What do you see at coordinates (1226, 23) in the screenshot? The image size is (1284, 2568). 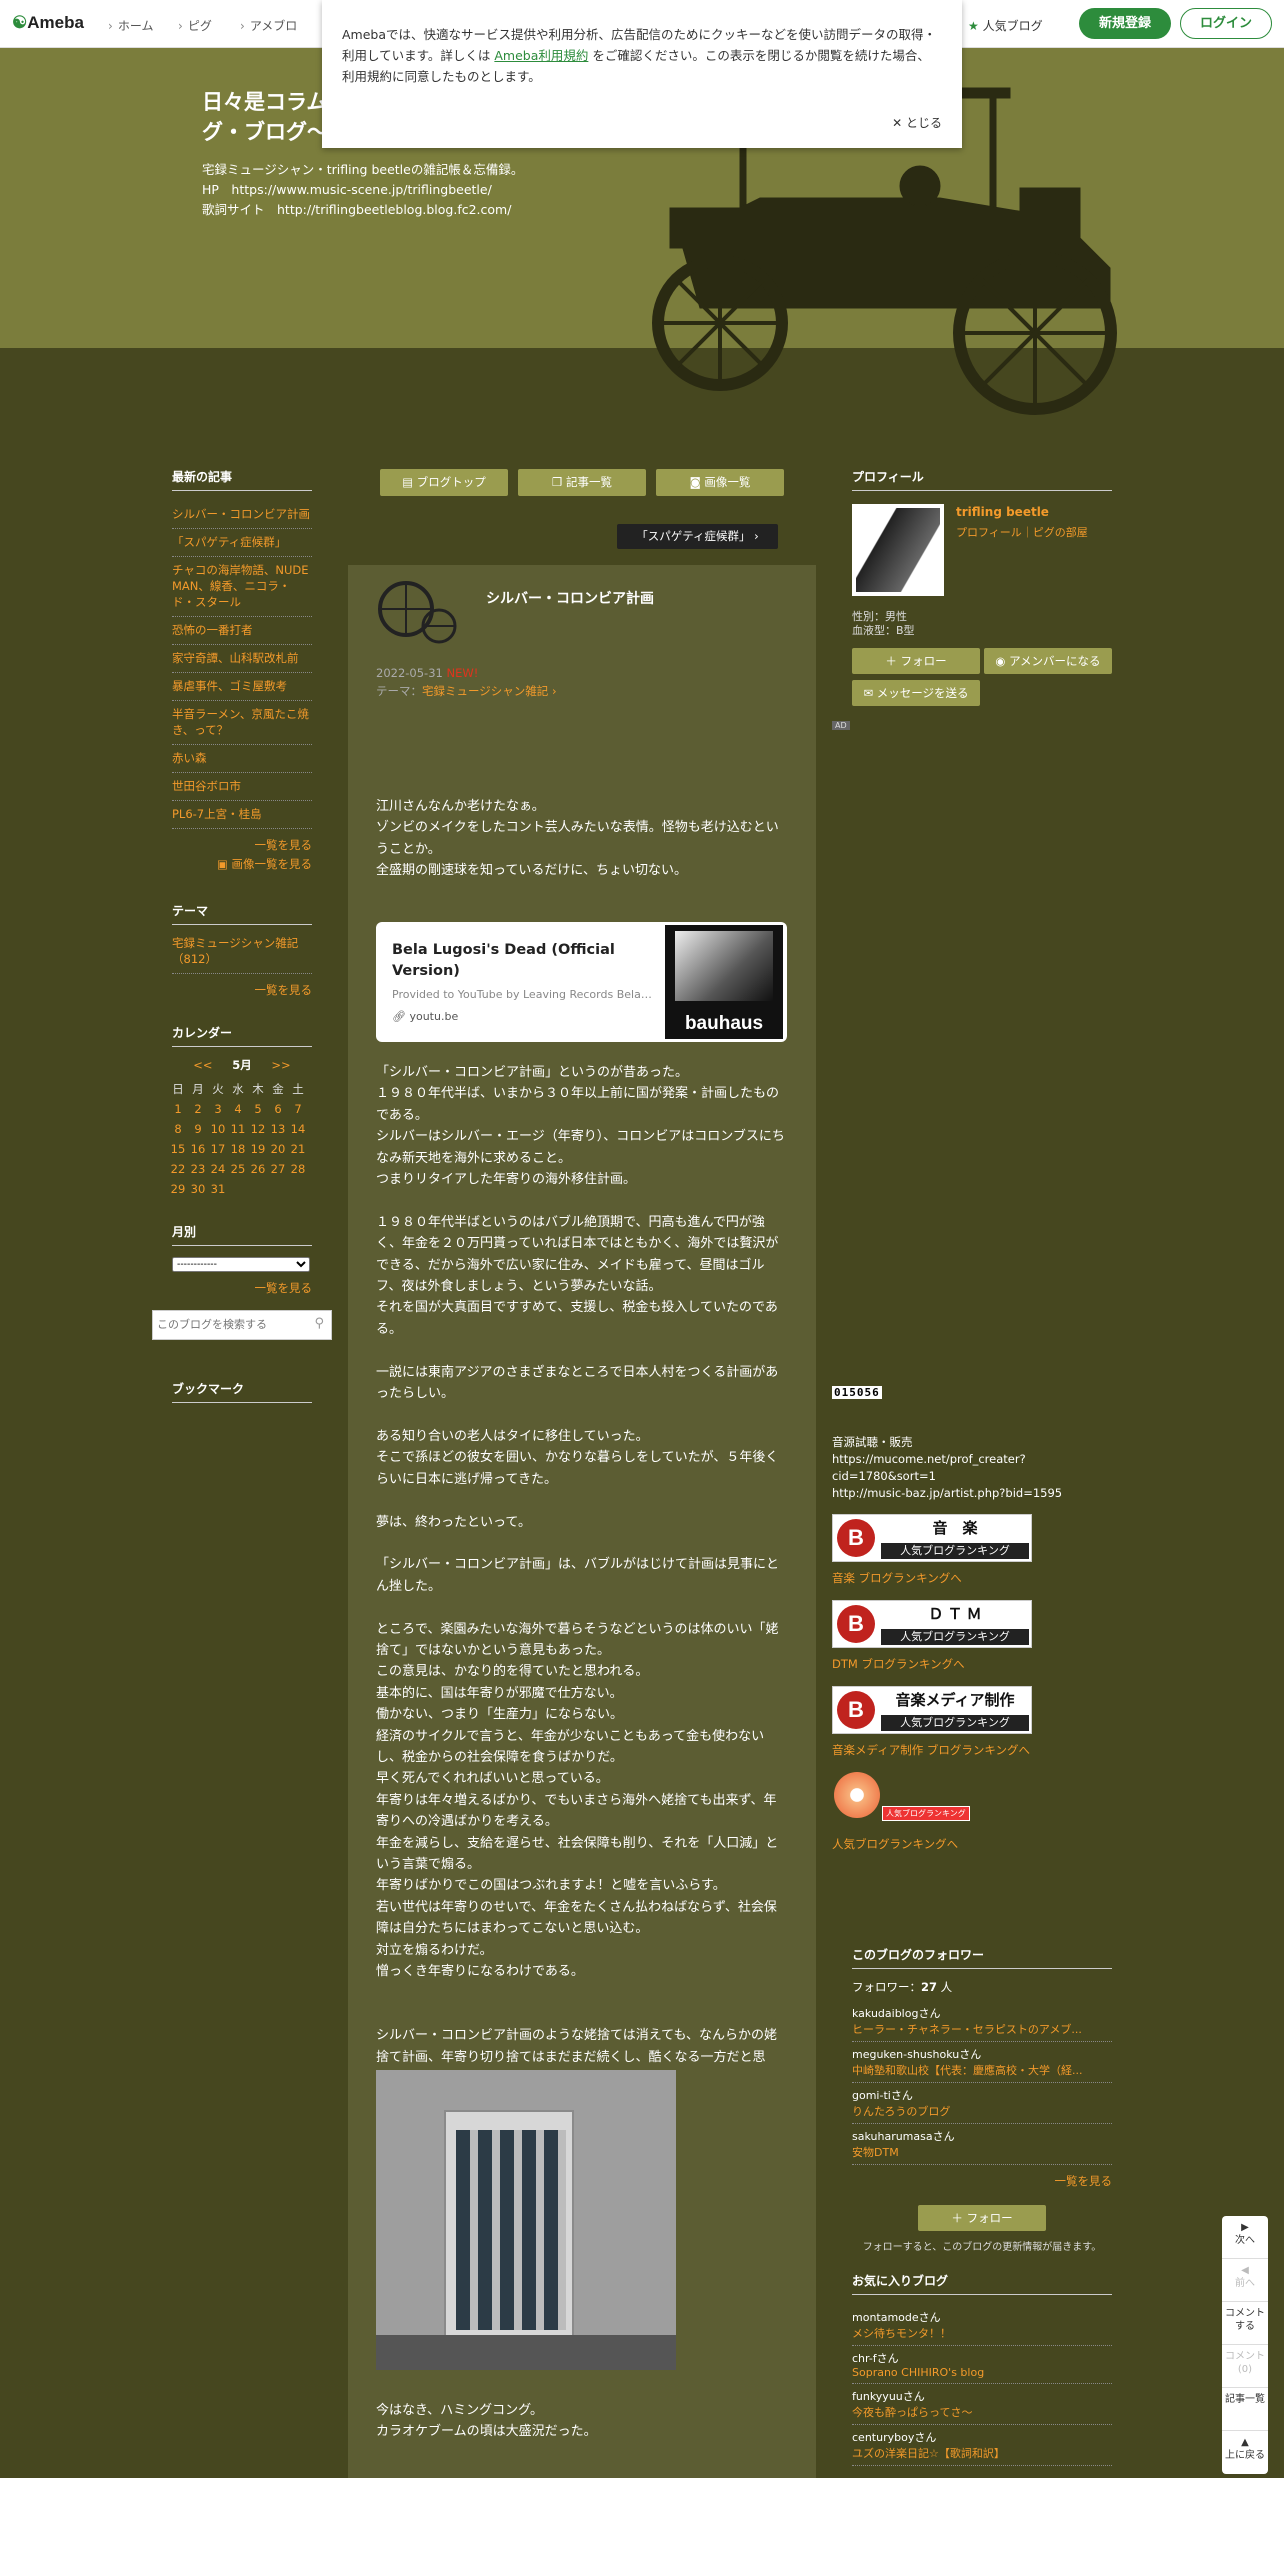 I see `login-button: ログイン` at bounding box center [1226, 23].